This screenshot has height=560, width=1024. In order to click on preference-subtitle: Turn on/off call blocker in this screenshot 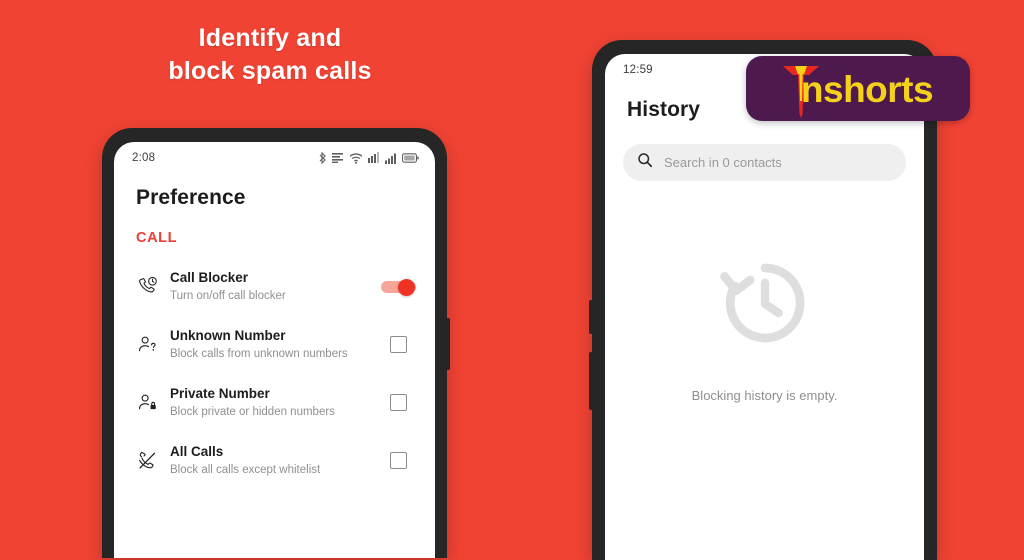, I will do `click(228, 296)`.